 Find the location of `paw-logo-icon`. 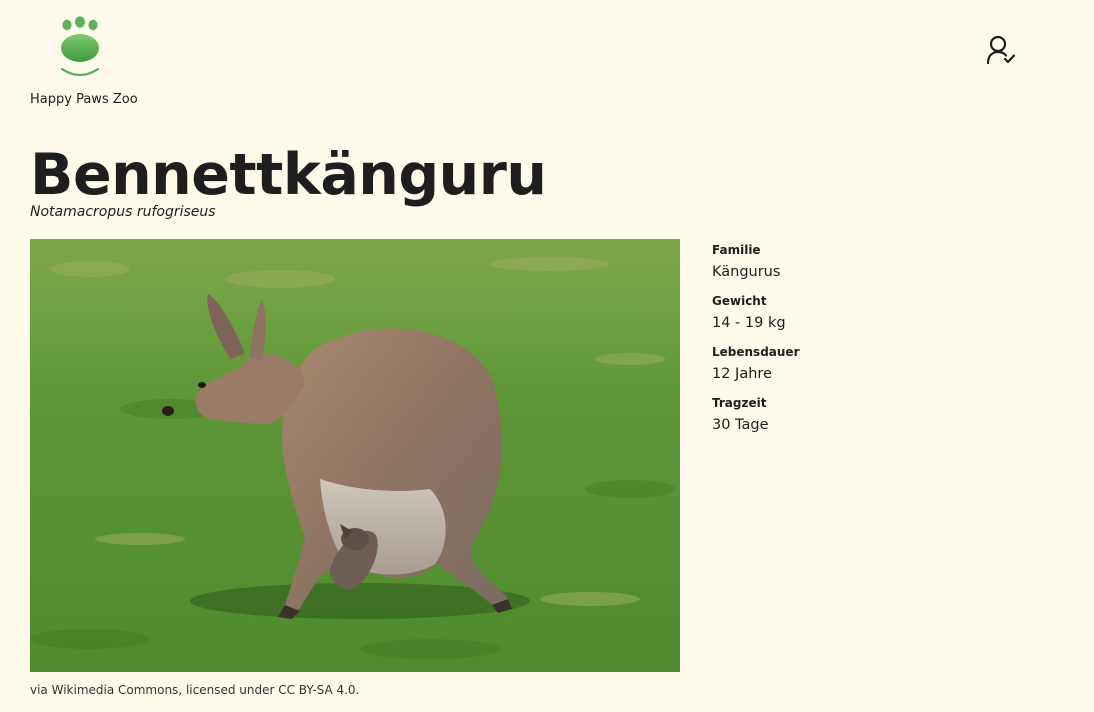

paw-logo-icon is located at coordinates (80, 46).